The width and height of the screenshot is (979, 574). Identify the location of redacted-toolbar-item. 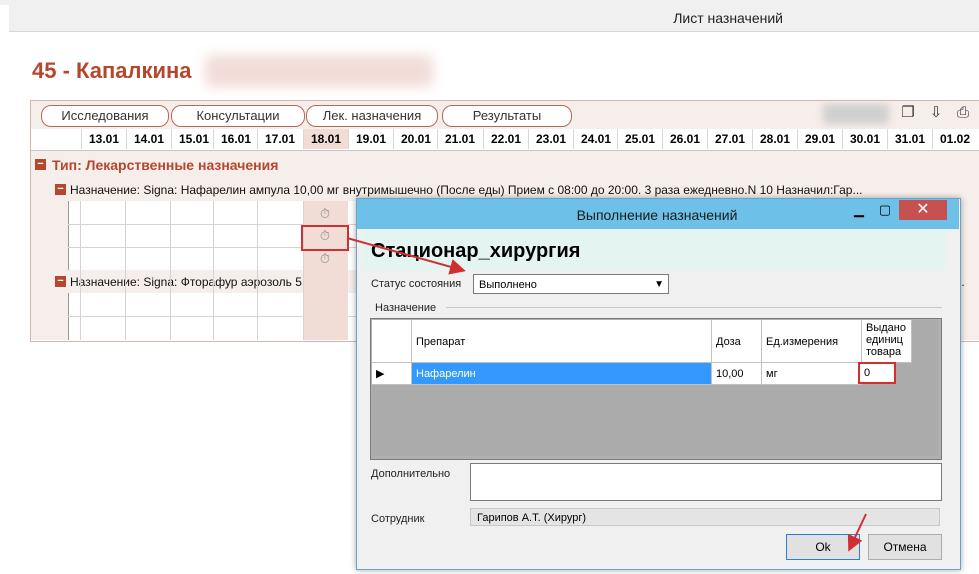
(856, 114).